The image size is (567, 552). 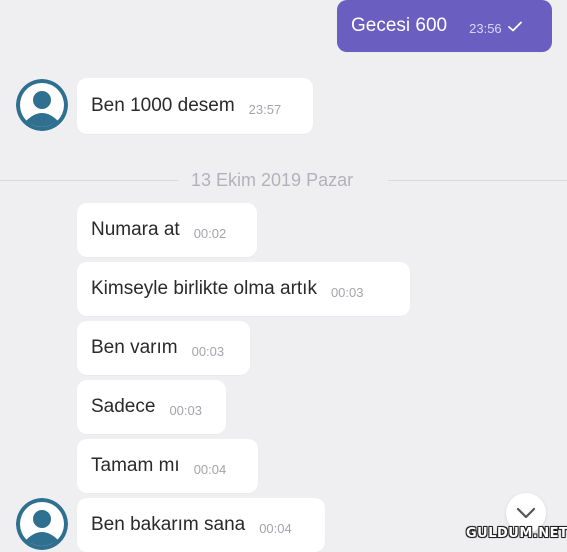 I want to click on watermark: GULDUM.NET, so click(x=516, y=533).